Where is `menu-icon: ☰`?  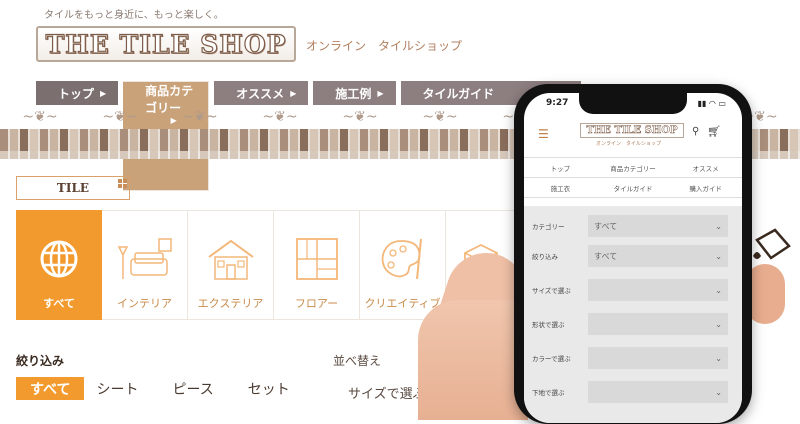 menu-icon: ☰ is located at coordinates (543, 134).